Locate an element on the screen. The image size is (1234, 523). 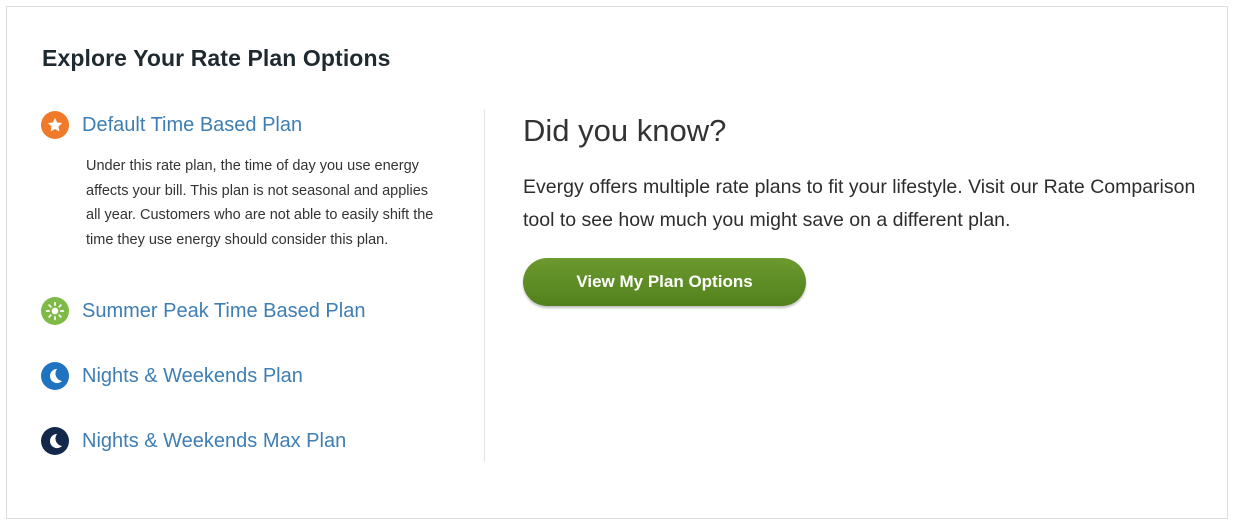
section-heading: Explore Your Rate Plan Options is located at coordinates (216, 58).